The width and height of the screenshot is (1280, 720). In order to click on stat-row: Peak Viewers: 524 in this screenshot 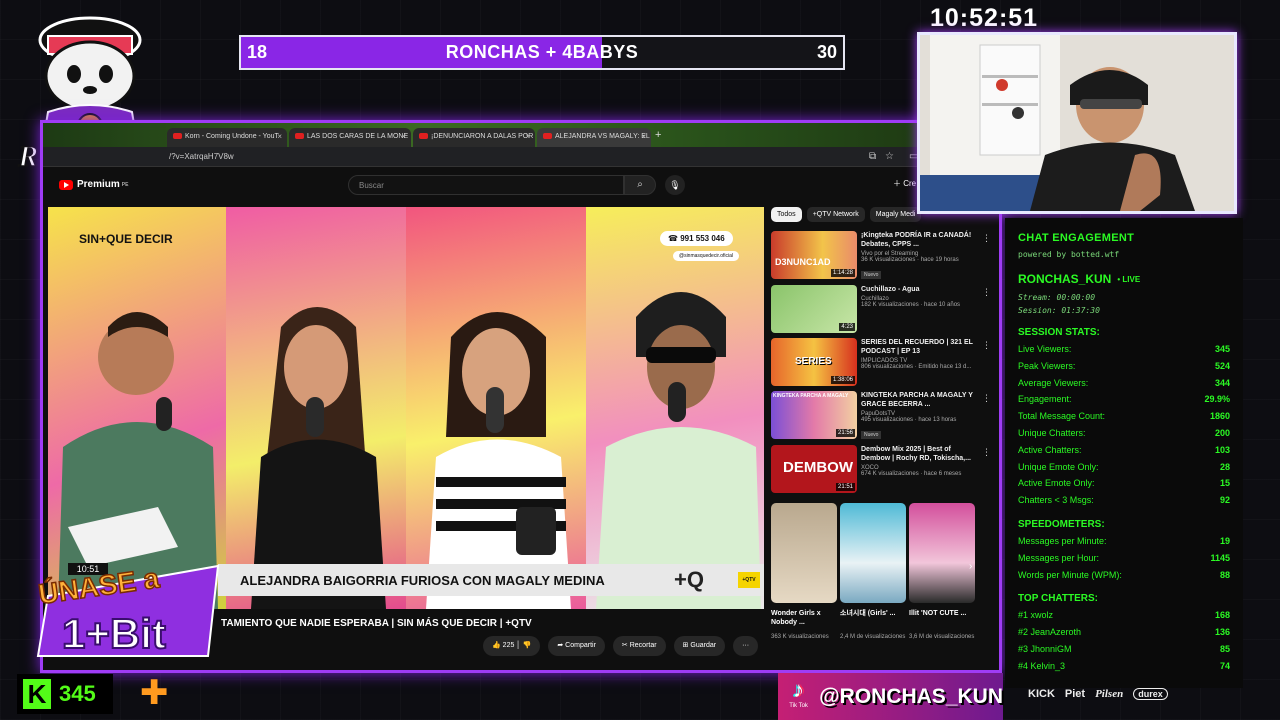, I will do `click(1124, 366)`.